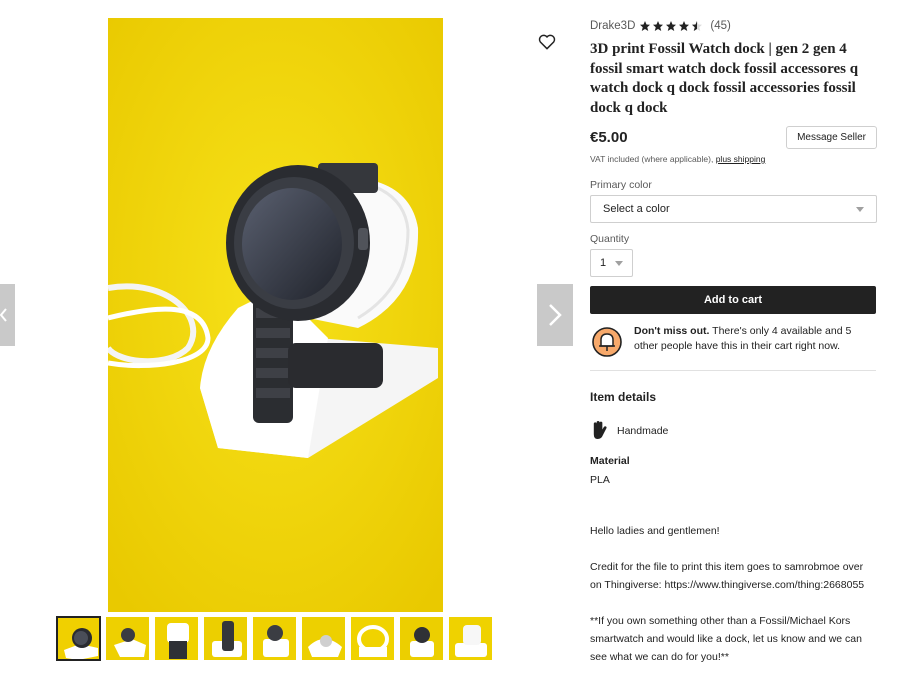 The width and height of the screenshot is (900, 675). I want to click on material-value: PLA, so click(600, 480).